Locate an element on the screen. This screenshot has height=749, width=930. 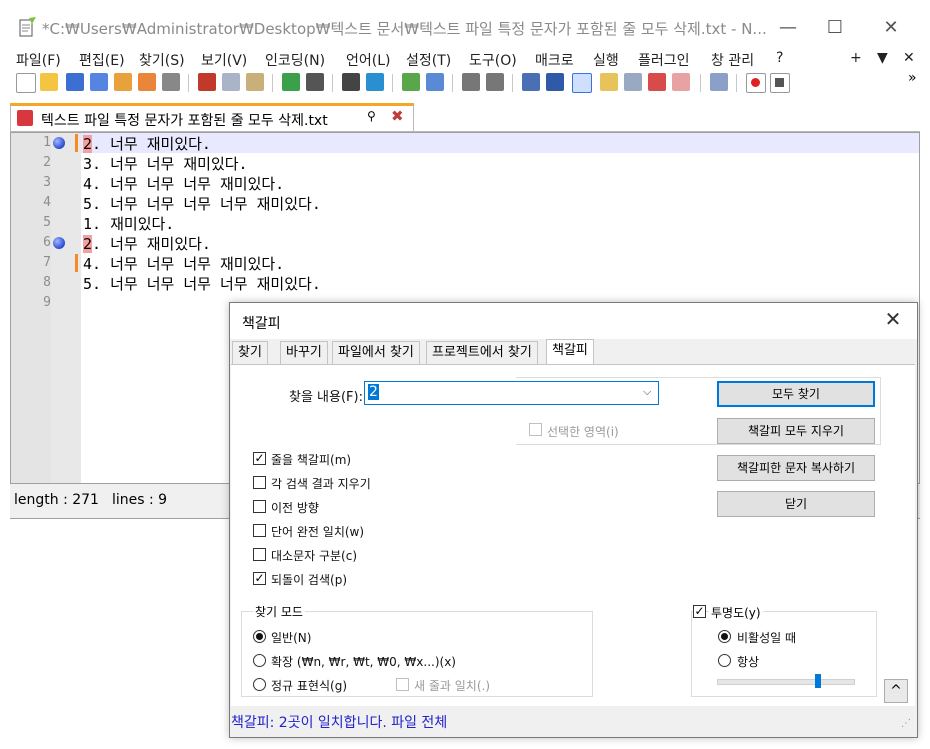
wrap-icon is located at coordinates (531, 82).